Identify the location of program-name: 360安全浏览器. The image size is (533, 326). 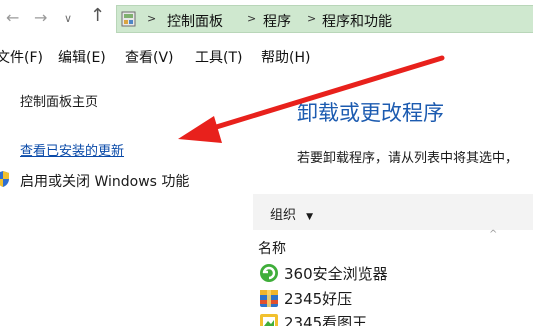
(336, 274).